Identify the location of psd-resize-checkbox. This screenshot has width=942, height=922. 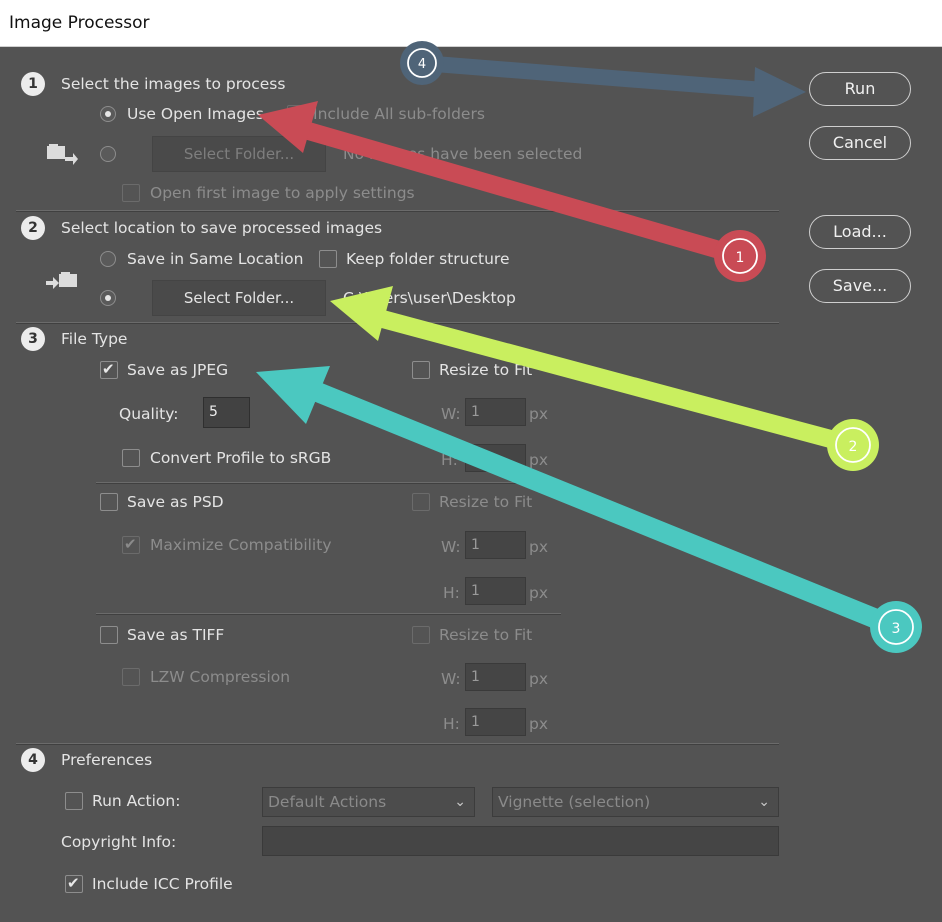
(421, 502).